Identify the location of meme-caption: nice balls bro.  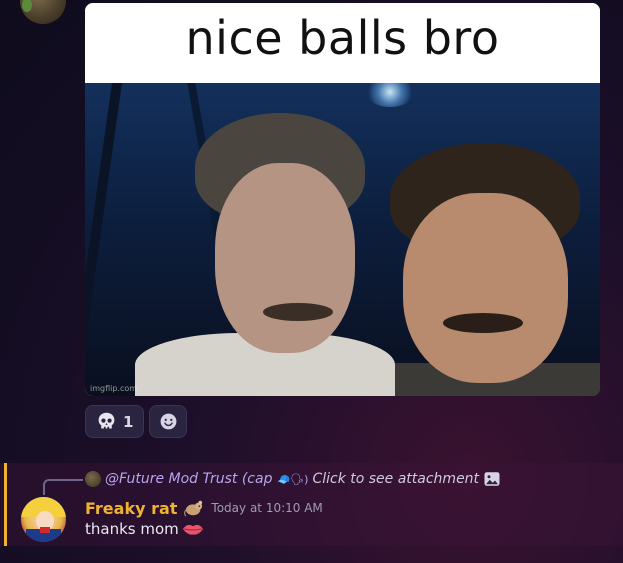
(342, 43).